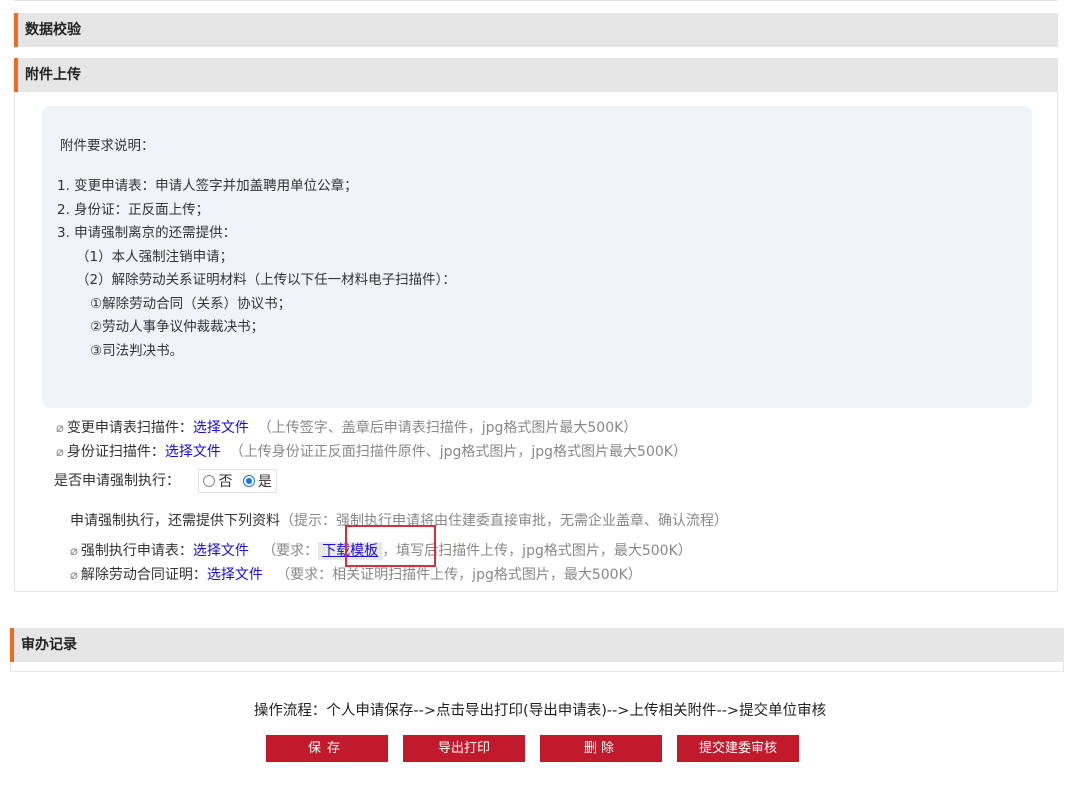 Image resolution: width=1080 pixels, height=794 pixels. What do you see at coordinates (458, 452) in the screenshot?
I see `upload-hint: （上传身份证正反面扫描件原件、jpg格式图片，jpg格式图片最大500K）` at bounding box center [458, 452].